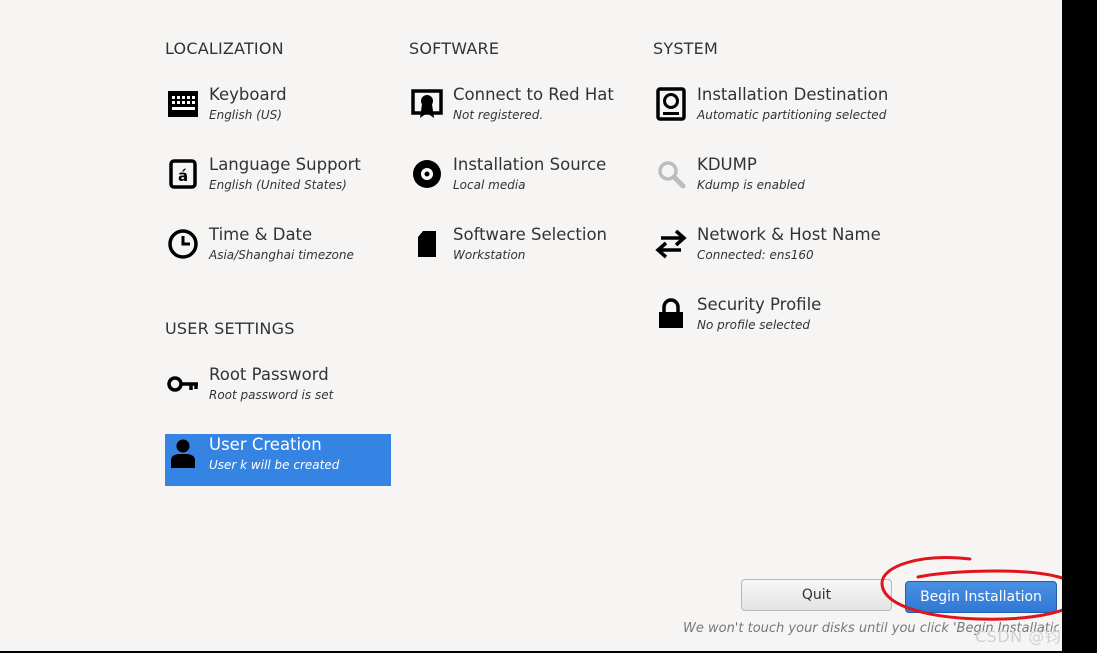 This screenshot has width=1097, height=653. I want to click on spoke-user-creation: User Creation User k will be created, so click(278, 460).